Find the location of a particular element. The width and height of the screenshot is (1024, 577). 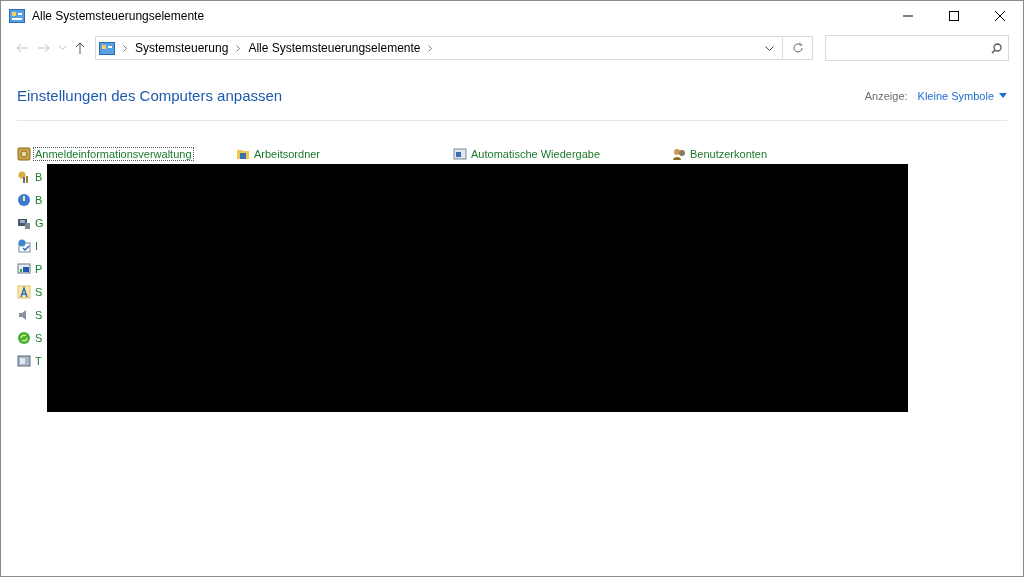

control-panel-item: T is located at coordinates (38, 360).